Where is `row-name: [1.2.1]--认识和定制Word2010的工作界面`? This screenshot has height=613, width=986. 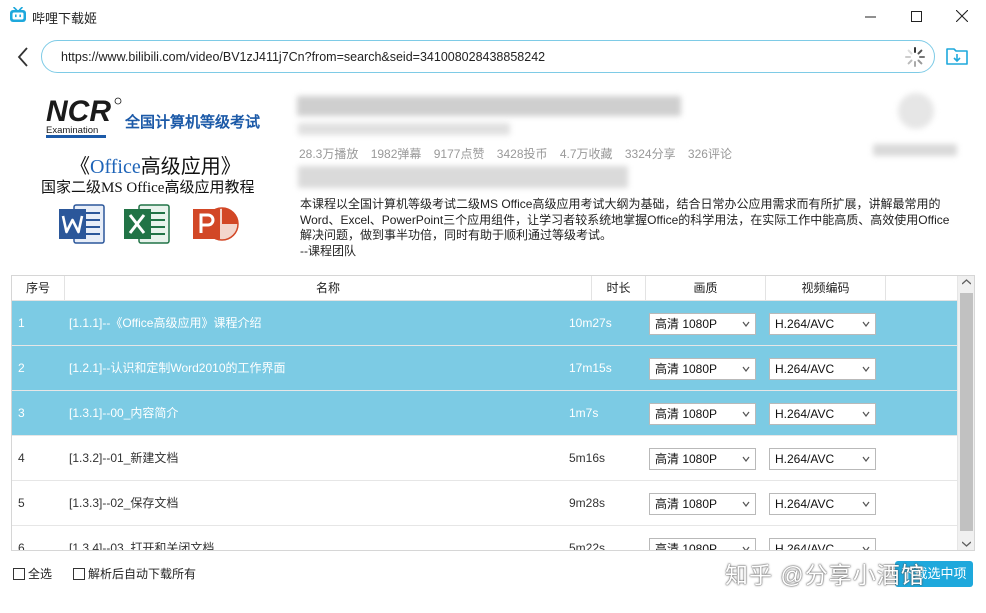 row-name: [1.2.1]--认识和定制Word2010的工作界面 is located at coordinates (177, 368).